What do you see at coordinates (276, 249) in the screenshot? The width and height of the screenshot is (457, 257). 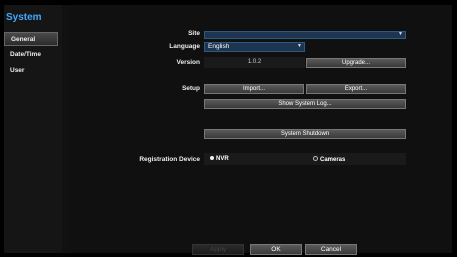 I see `ok-button: OK` at bounding box center [276, 249].